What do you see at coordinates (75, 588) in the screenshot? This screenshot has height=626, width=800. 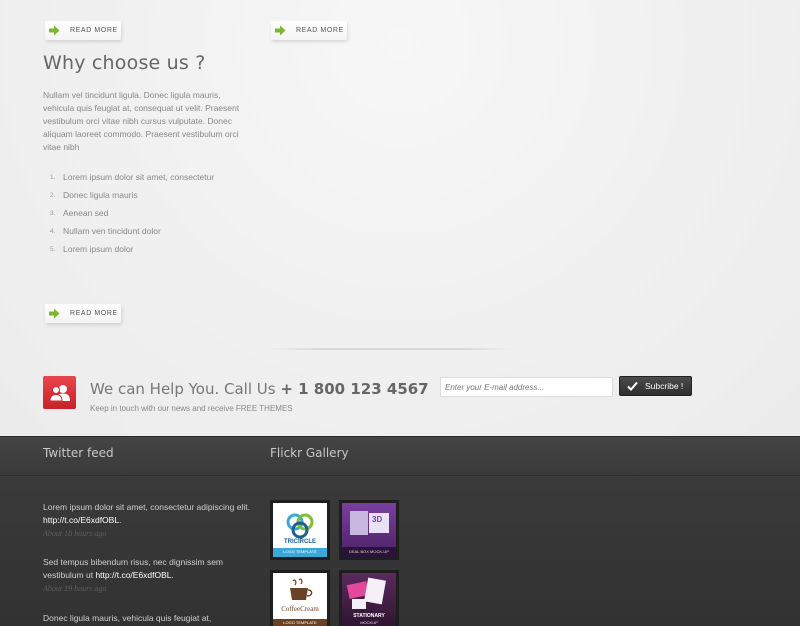 I see `tweet-time: About 19 hours ago` at bounding box center [75, 588].